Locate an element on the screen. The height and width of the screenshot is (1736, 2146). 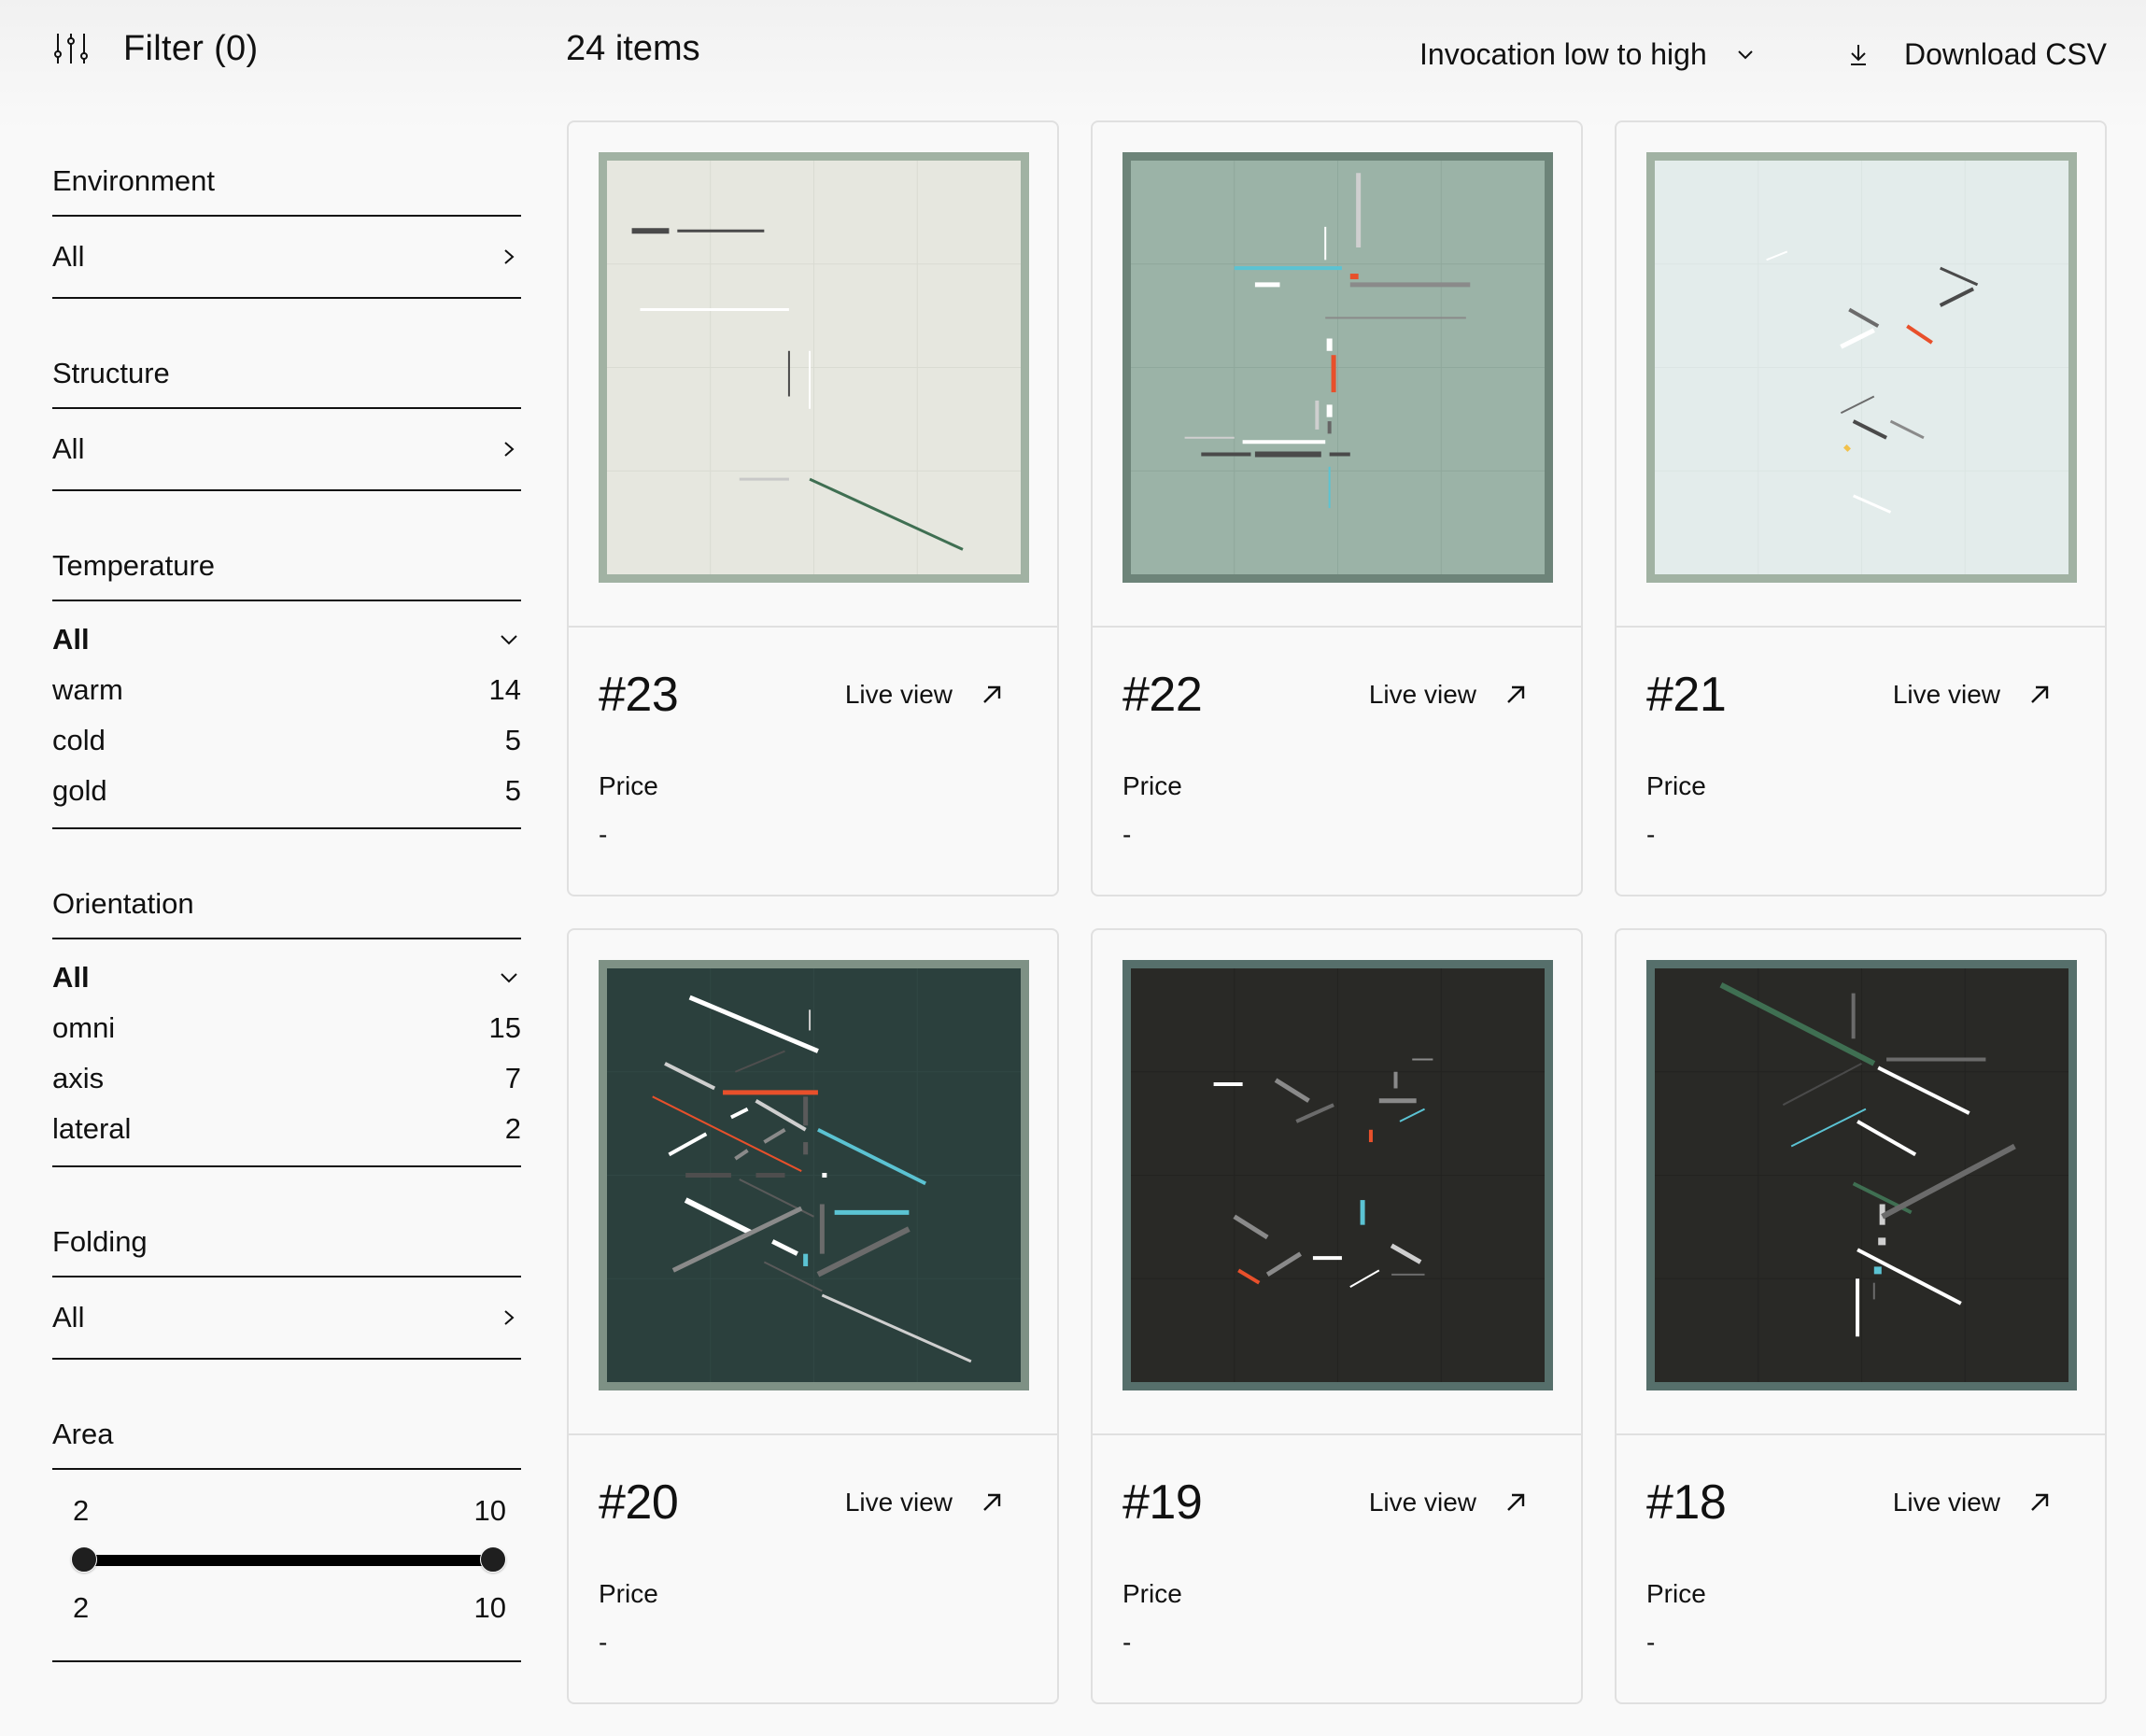
filter-folding: Folding All is located at coordinates (286, 1285).